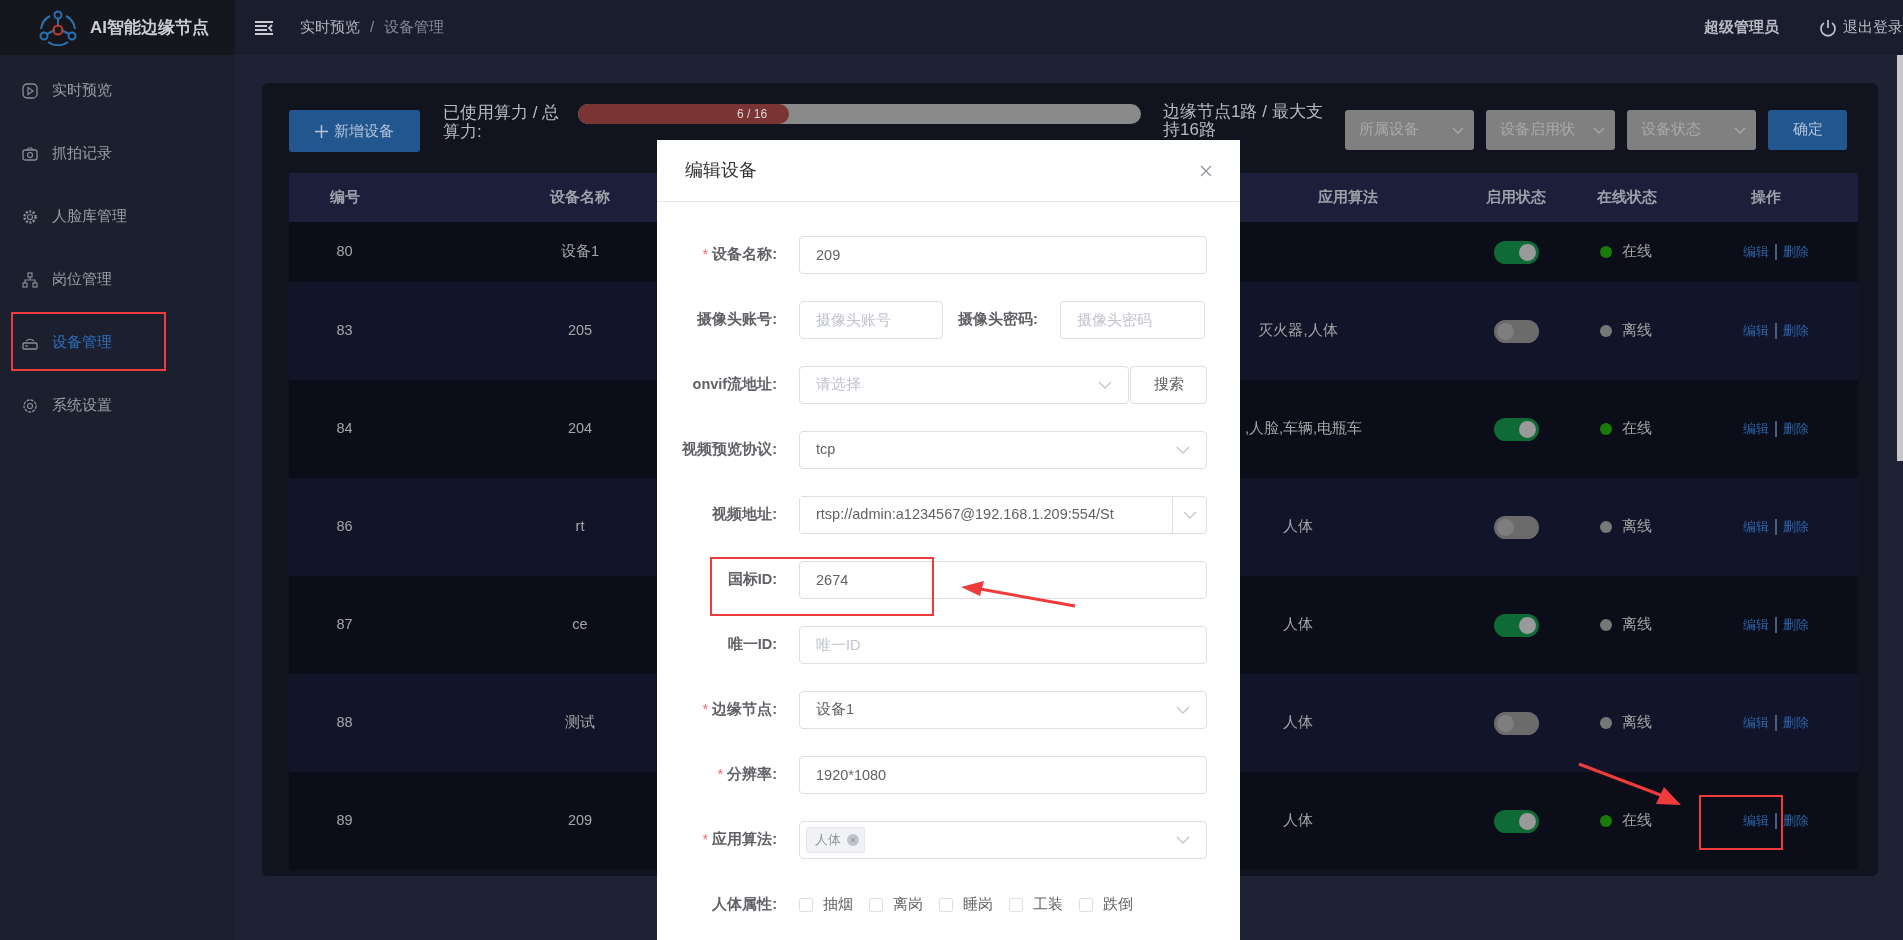  I want to click on table-cell: 204, so click(580, 428).